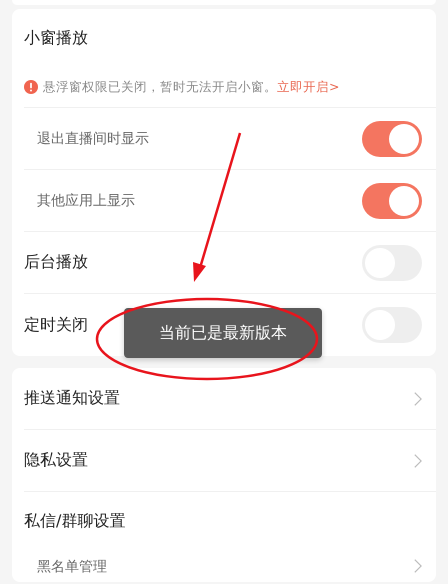 The height and width of the screenshot is (584, 448). I want to click on setting-label: 隐私设置, so click(56, 460).